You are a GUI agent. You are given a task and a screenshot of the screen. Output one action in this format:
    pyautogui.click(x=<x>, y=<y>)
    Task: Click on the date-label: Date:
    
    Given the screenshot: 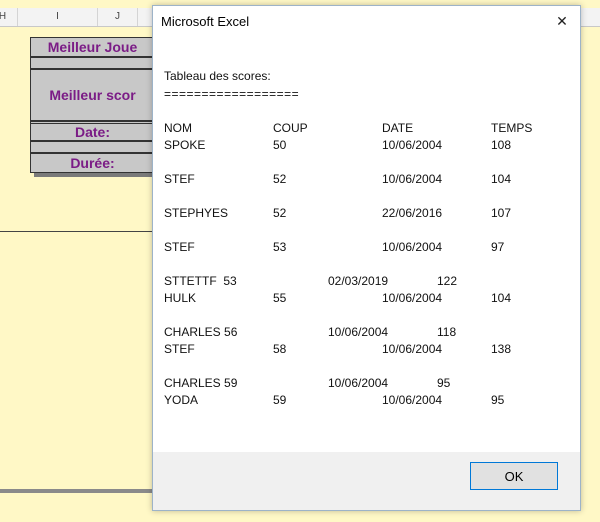 What is the action you would take?
    pyautogui.click(x=92, y=132)
    